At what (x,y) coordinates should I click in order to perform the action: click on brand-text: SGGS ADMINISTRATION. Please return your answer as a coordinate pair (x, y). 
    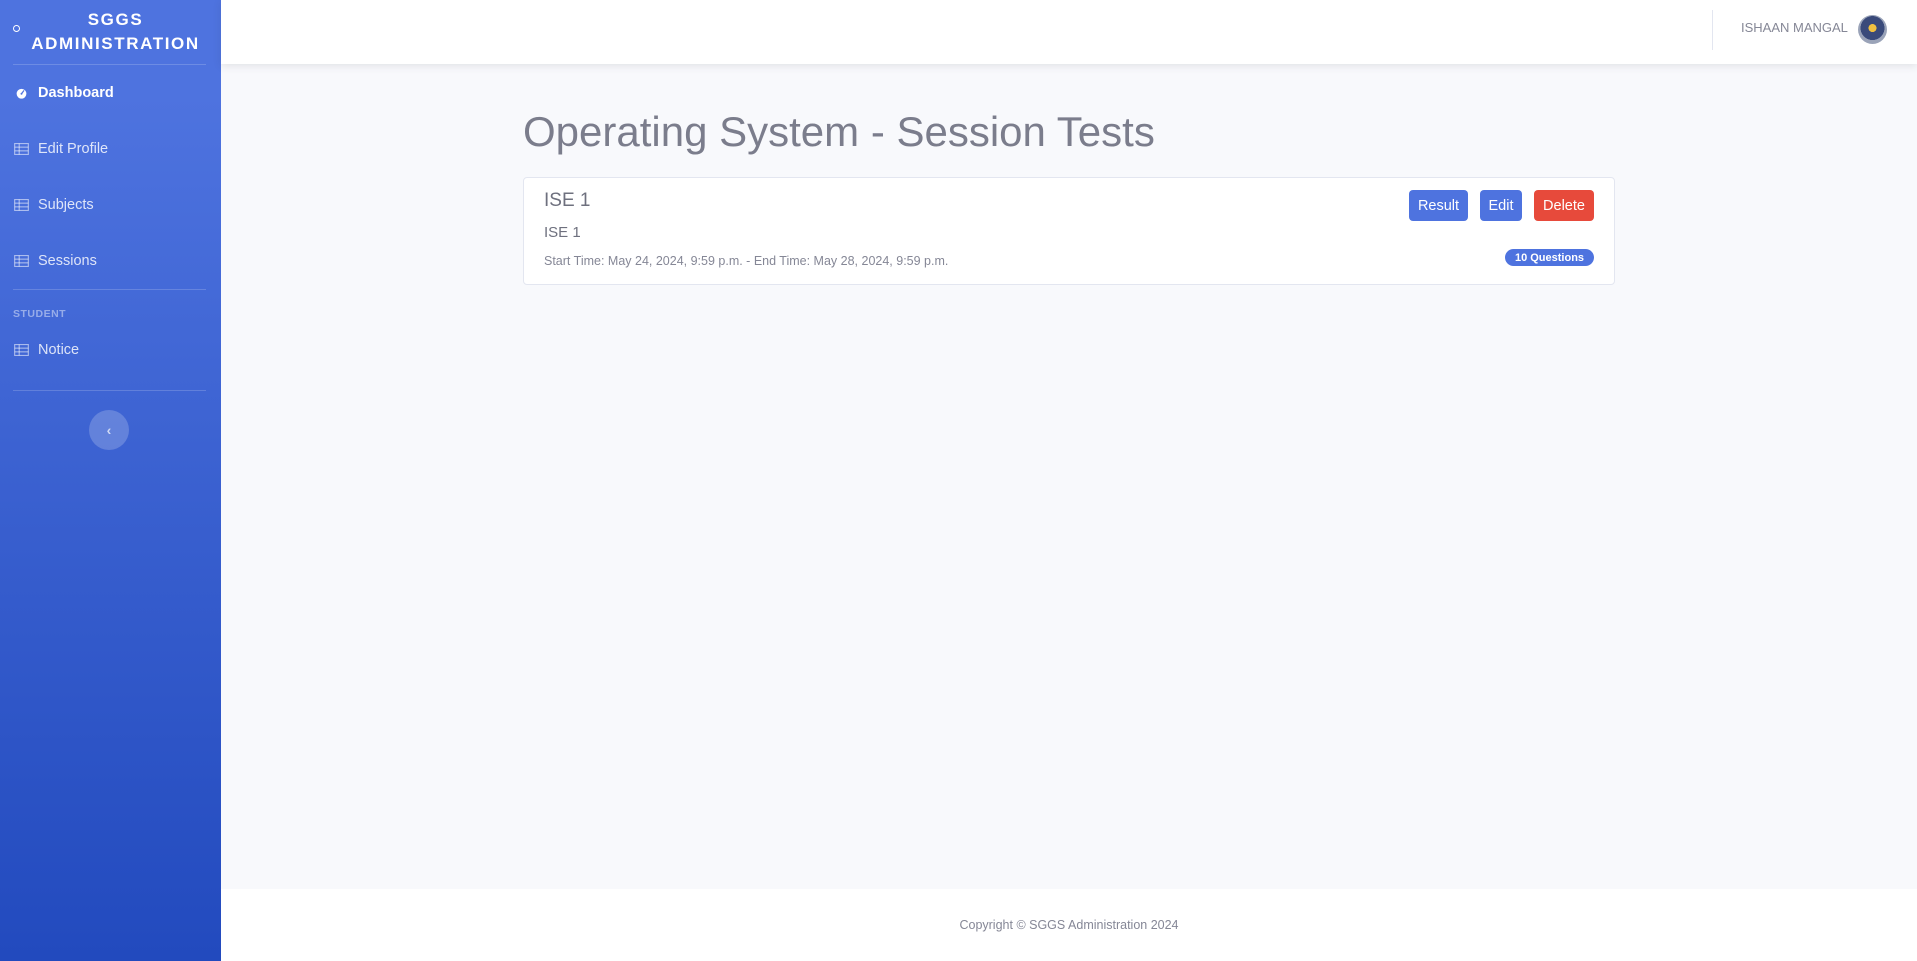
    Looking at the image, I should click on (110, 32).